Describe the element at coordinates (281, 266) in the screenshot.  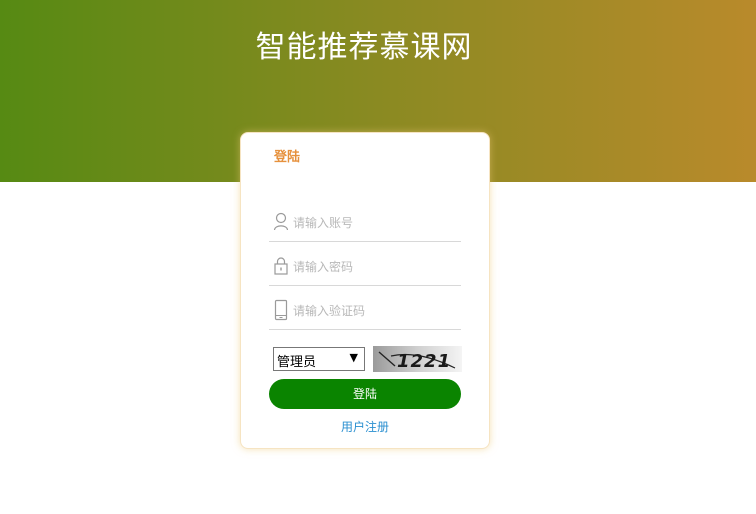
I see `lock-icon` at that location.